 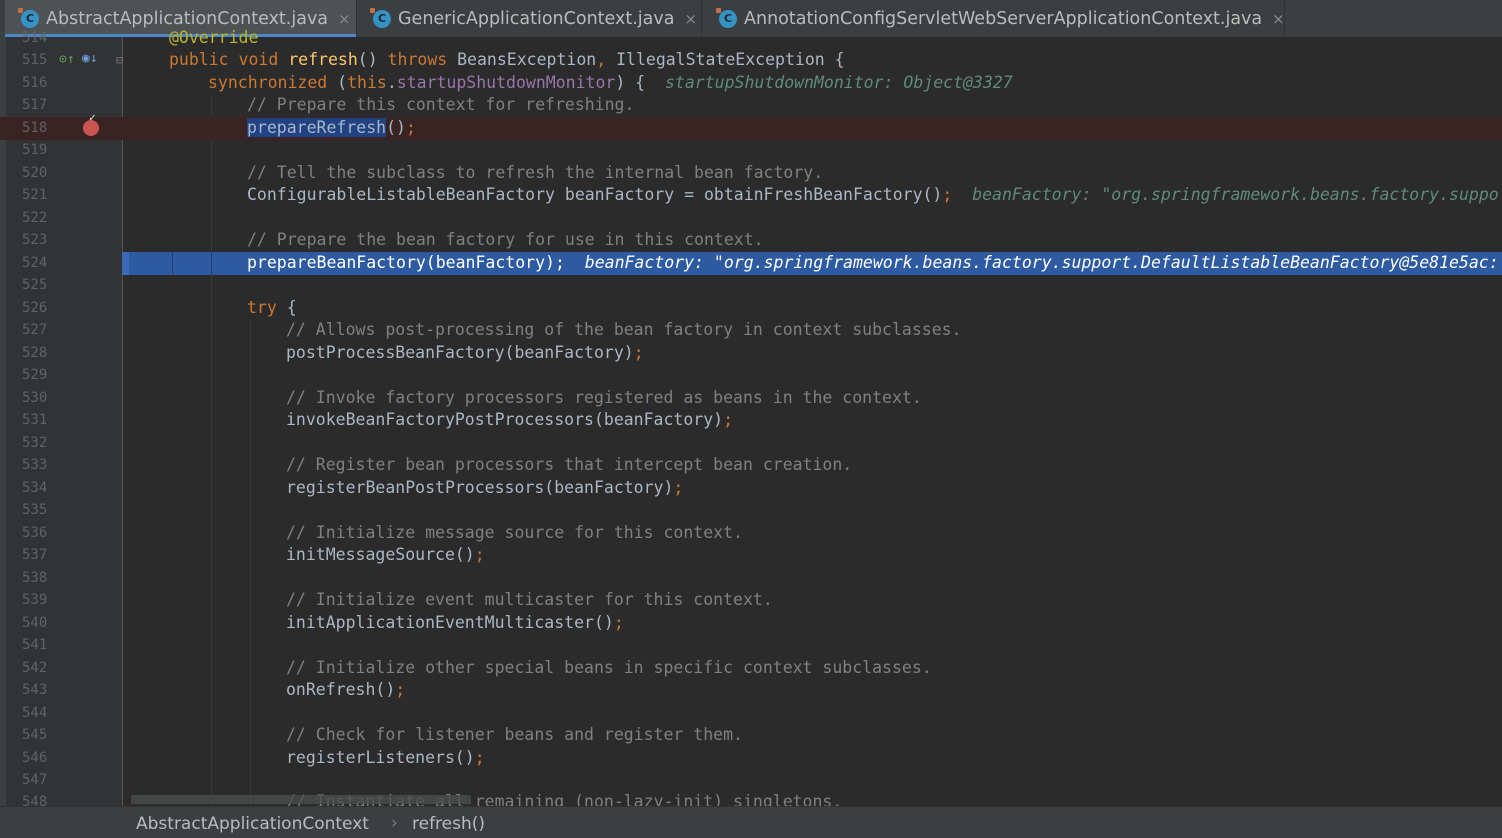 I want to click on breadcrumb: AbstractApplicationContext › refresh(), so click(x=751, y=822).